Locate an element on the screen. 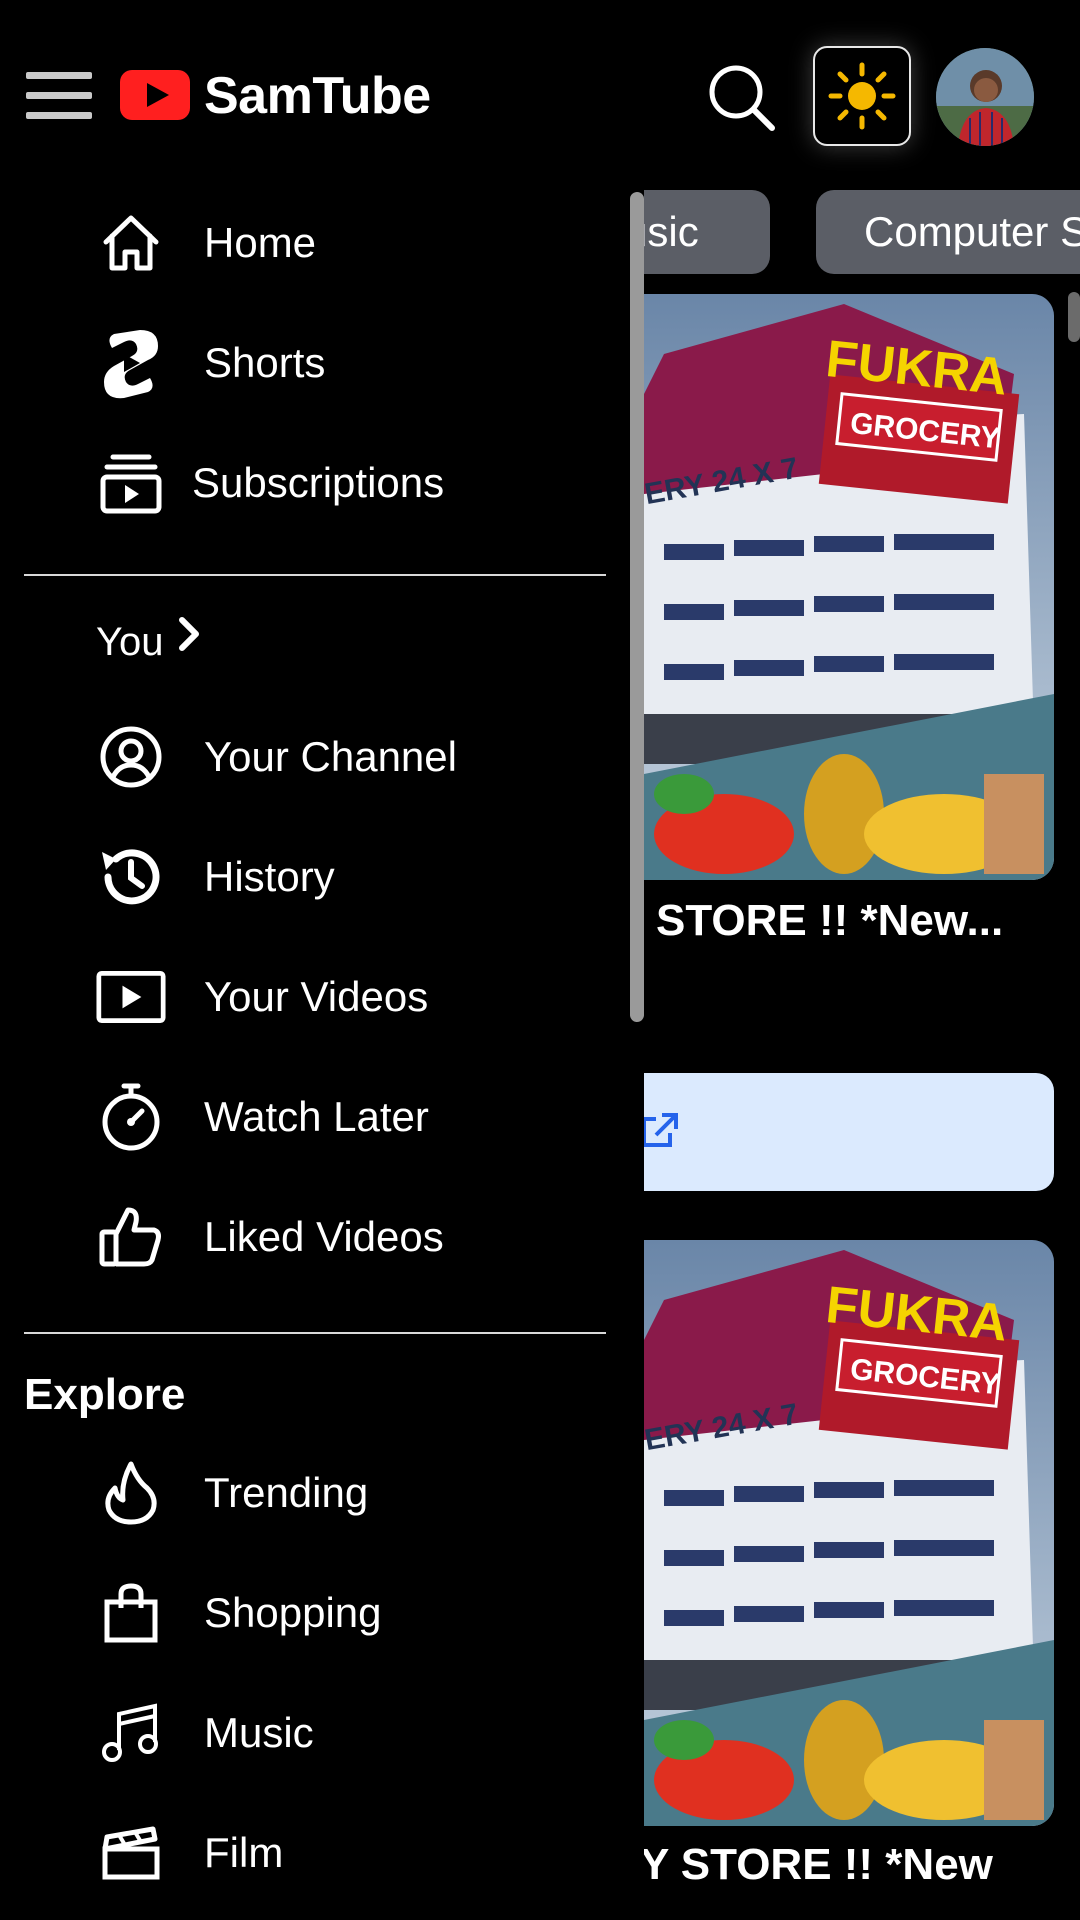 The width and height of the screenshot is (1080, 1920). sidebar-scrollbar is located at coordinates (637, 607).